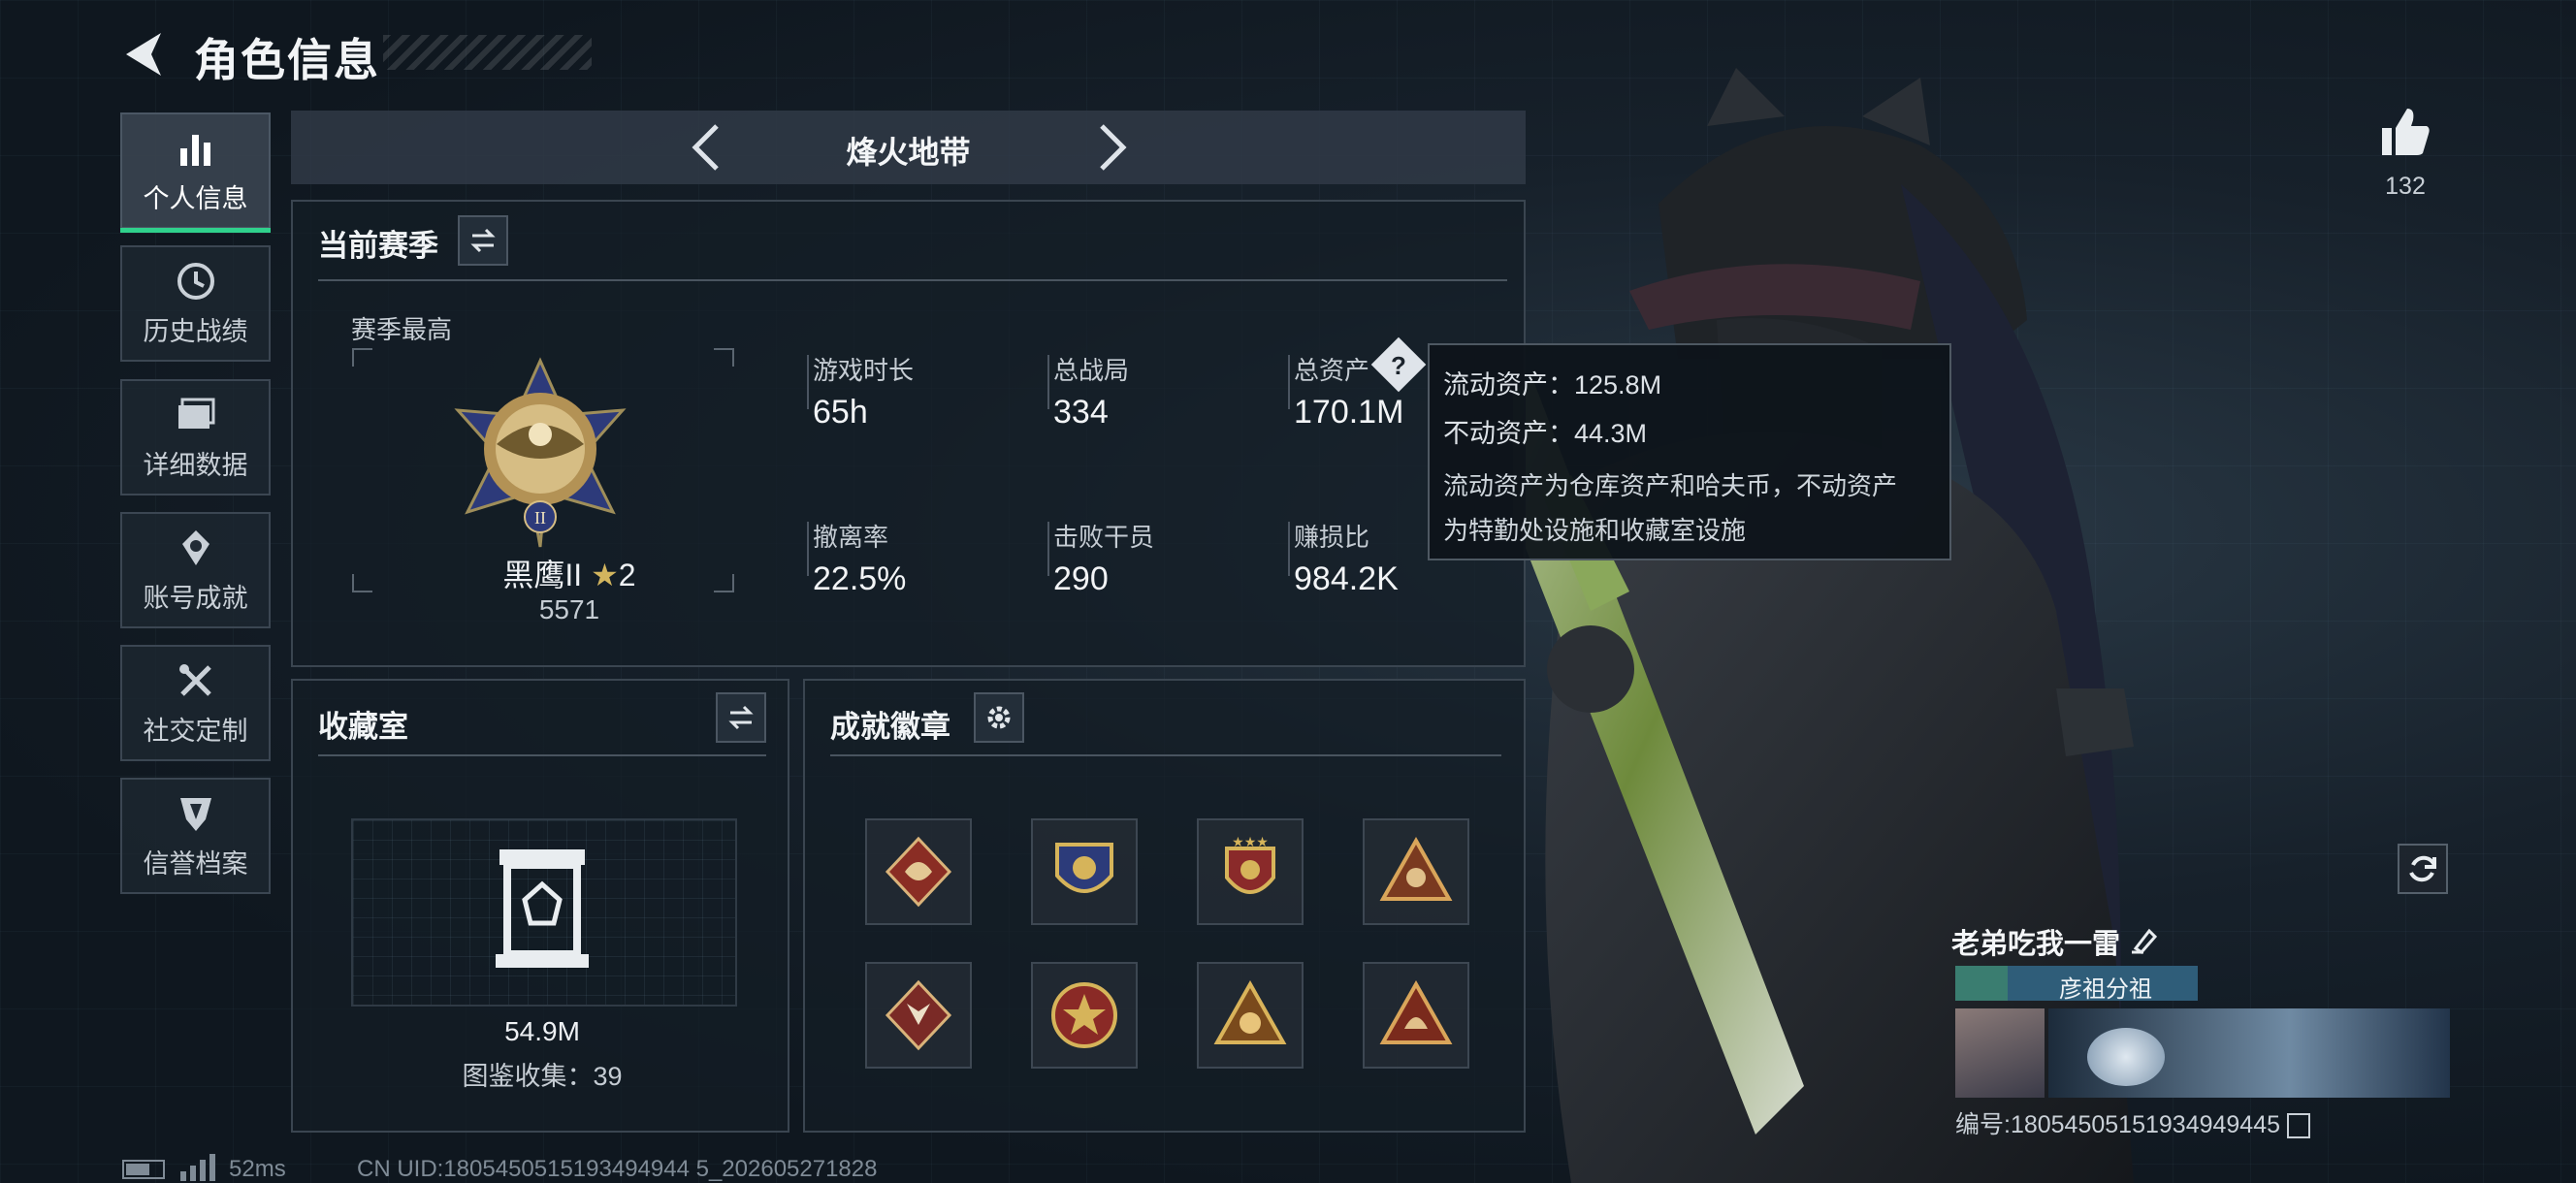 The width and height of the screenshot is (2576, 1183). I want to click on stat-value-profit-ratio: 984.2K, so click(1346, 578).